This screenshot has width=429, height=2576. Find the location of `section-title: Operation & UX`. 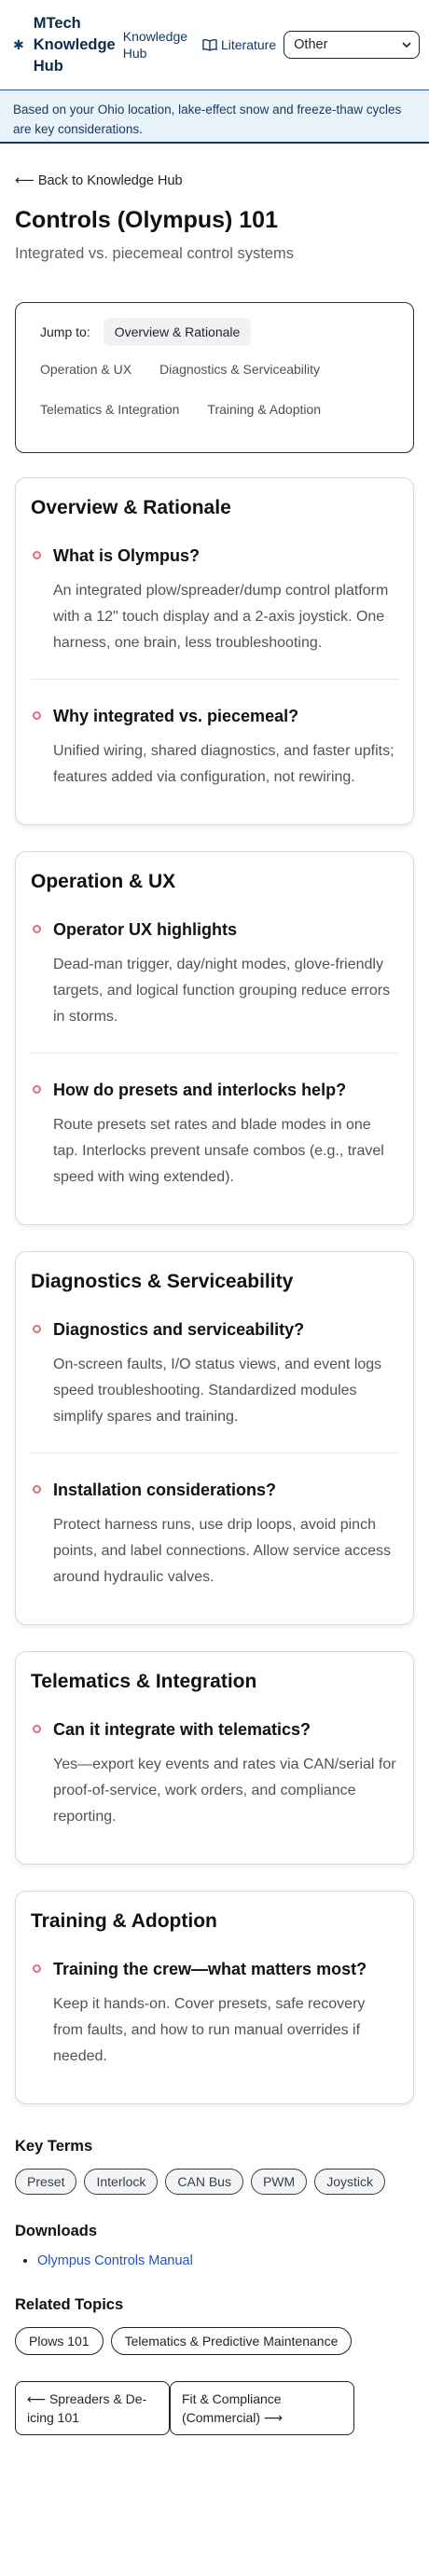

section-title: Operation & UX is located at coordinates (103, 881).